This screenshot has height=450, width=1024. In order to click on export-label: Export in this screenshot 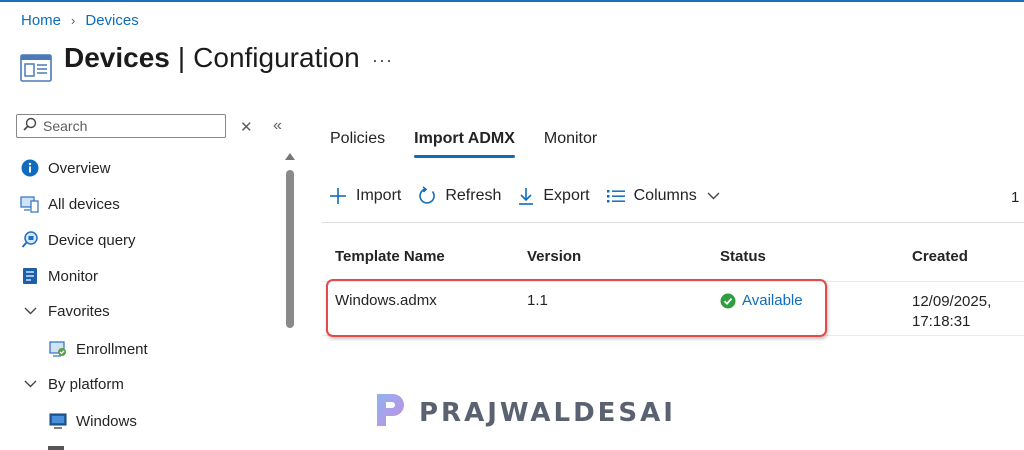, I will do `click(566, 195)`.